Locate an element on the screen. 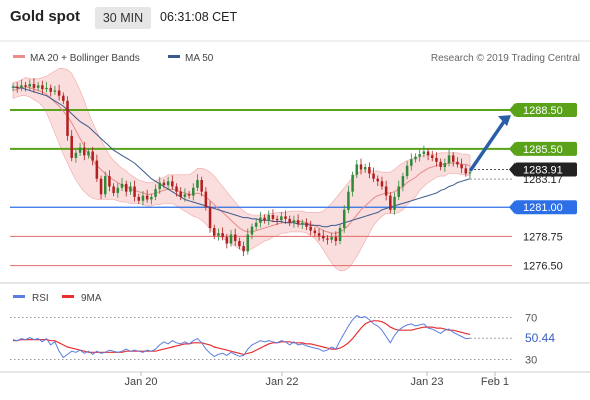  legend-label-ma50: MA 50 is located at coordinates (199, 58).